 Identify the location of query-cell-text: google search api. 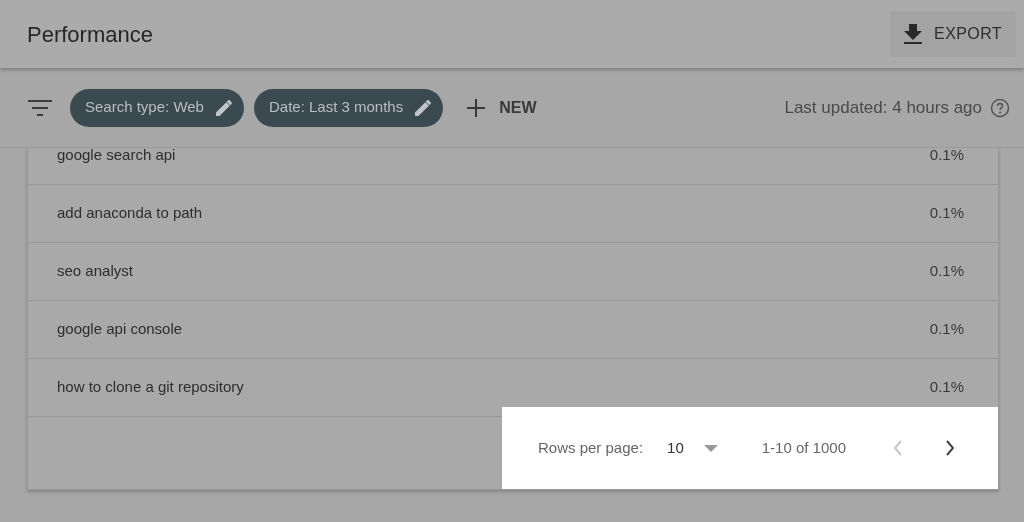
(116, 157).